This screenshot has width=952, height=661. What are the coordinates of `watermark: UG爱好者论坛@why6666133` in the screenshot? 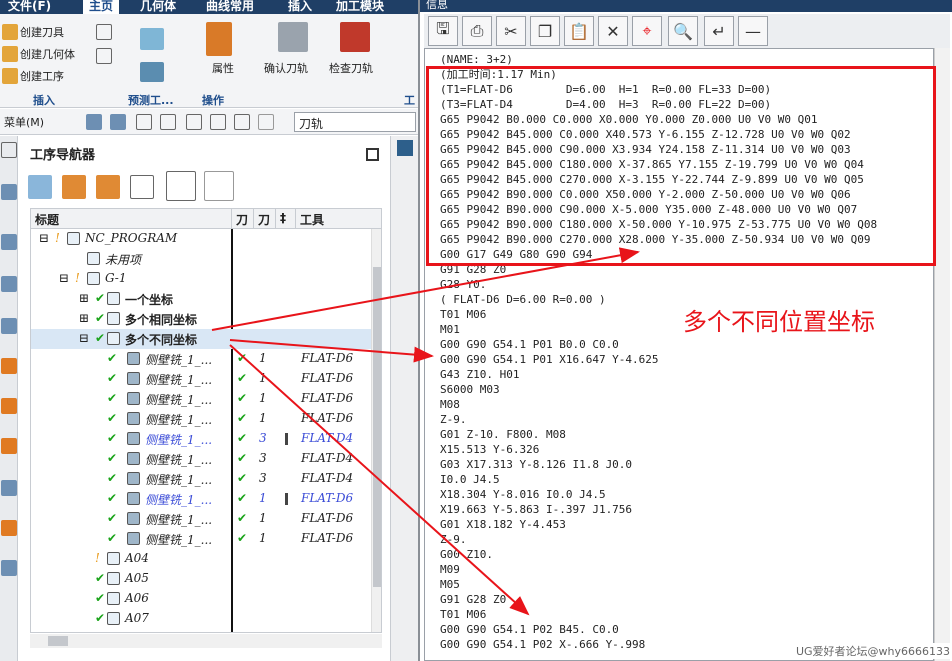 It's located at (872, 651).